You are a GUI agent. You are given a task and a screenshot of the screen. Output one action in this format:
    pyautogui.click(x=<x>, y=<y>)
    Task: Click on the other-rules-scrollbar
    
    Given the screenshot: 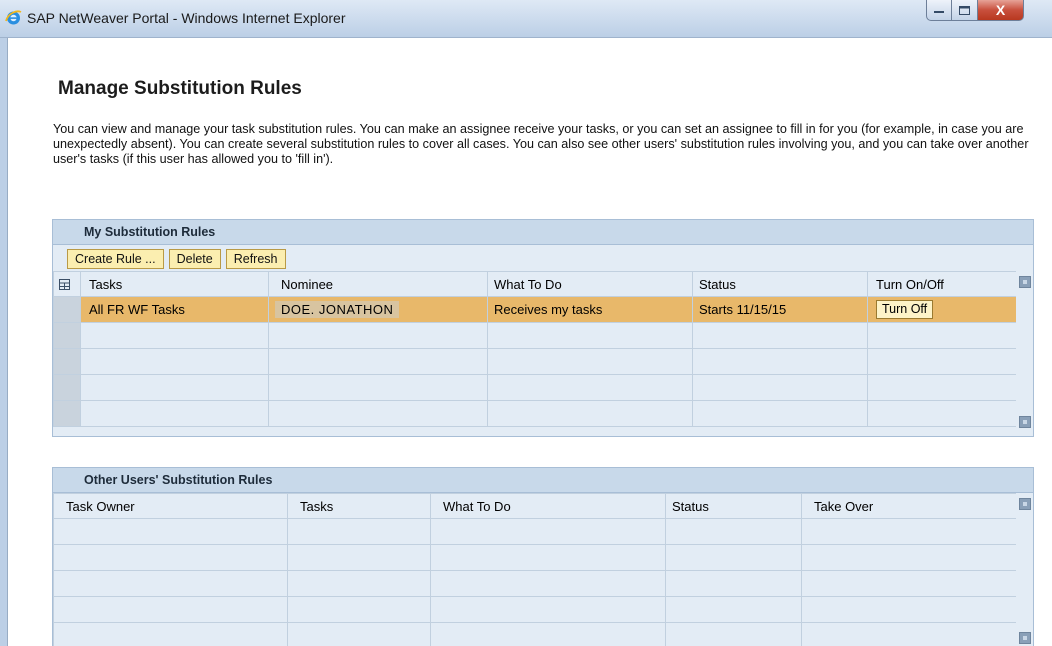 What is the action you would take?
    pyautogui.click(x=1024, y=569)
    